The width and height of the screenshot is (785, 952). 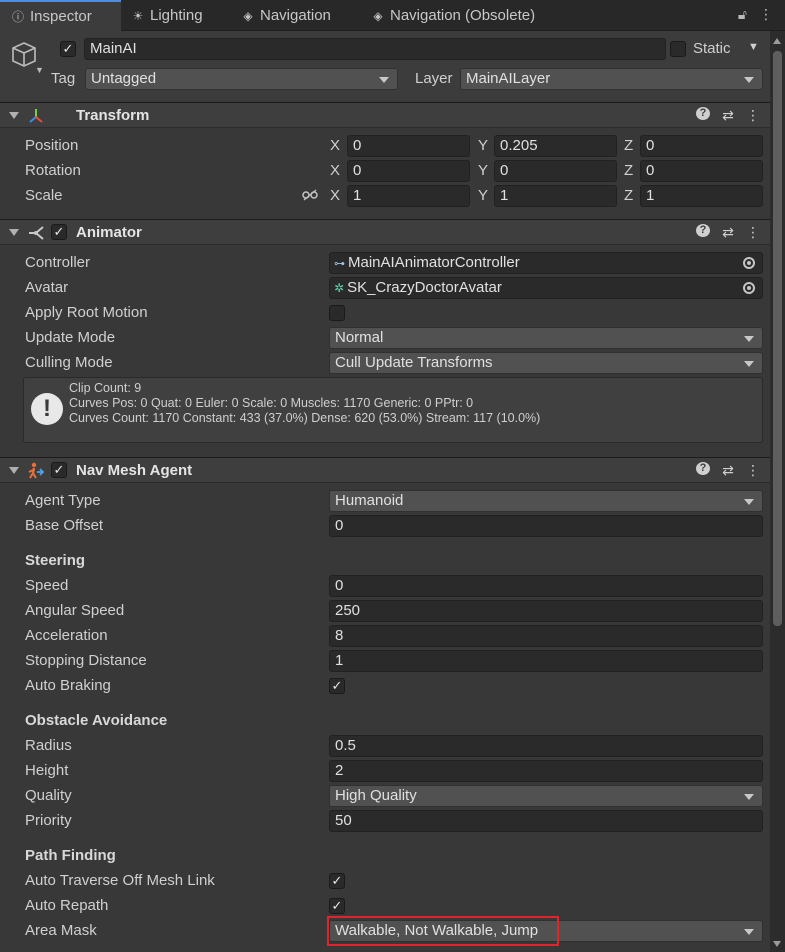 What do you see at coordinates (134, 470) in the screenshot?
I see `component-title: Nav Mesh Agent` at bounding box center [134, 470].